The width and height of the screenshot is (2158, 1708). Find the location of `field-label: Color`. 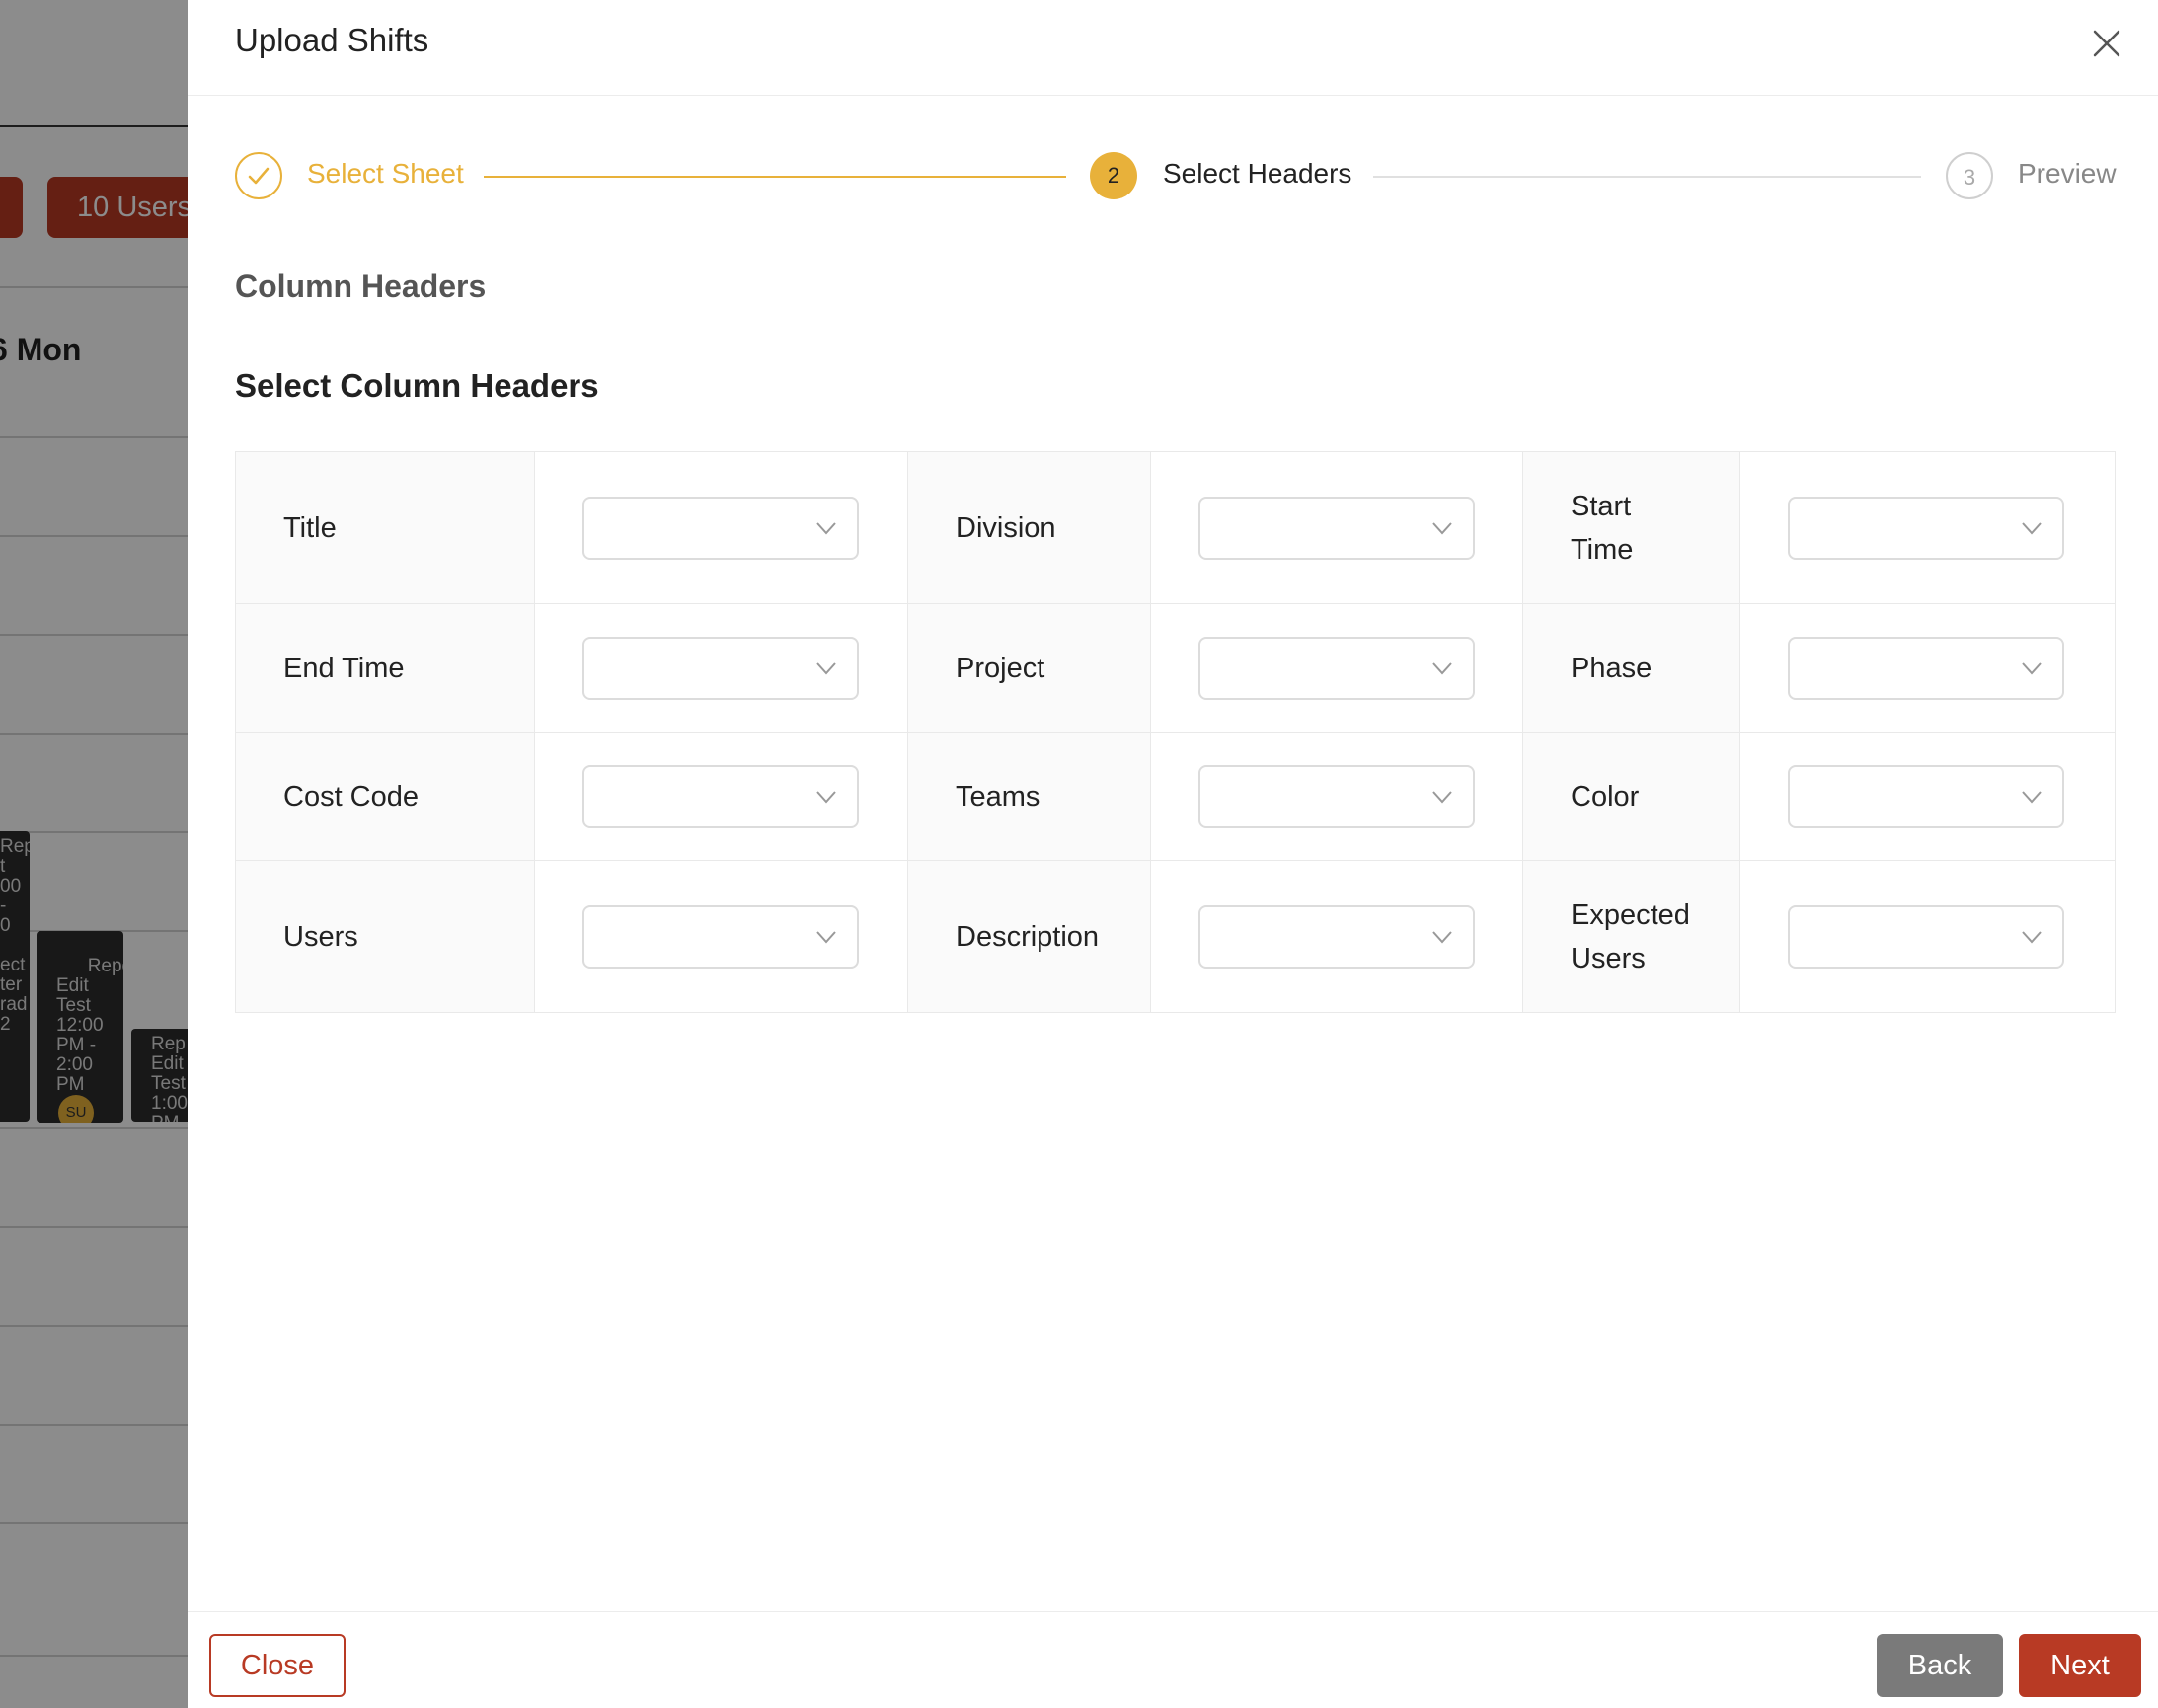

field-label: Color is located at coordinates (1631, 796).